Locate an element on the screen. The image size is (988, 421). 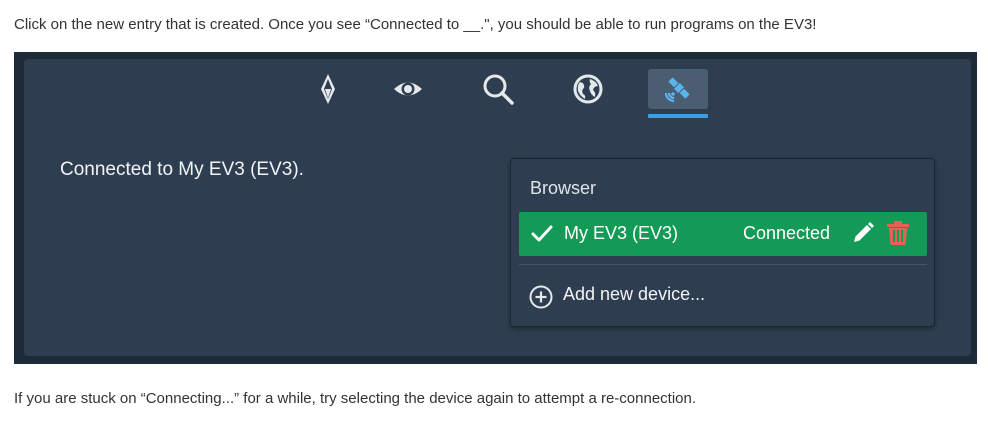
device-name: My EV3 (EV3) is located at coordinates (621, 233).